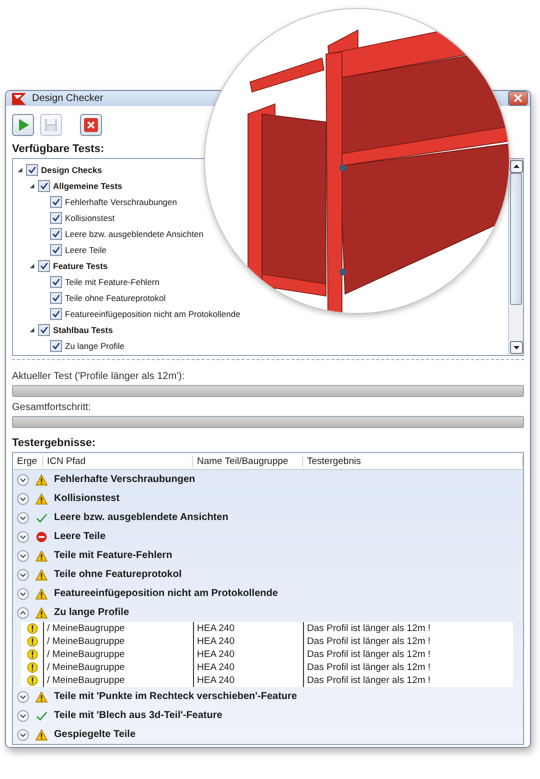 The height and width of the screenshot is (779, 540). Describe the element at coordinates (52, 407) in the screenshot. I see `progress-label: Gesamtfortschritt:` at that location.